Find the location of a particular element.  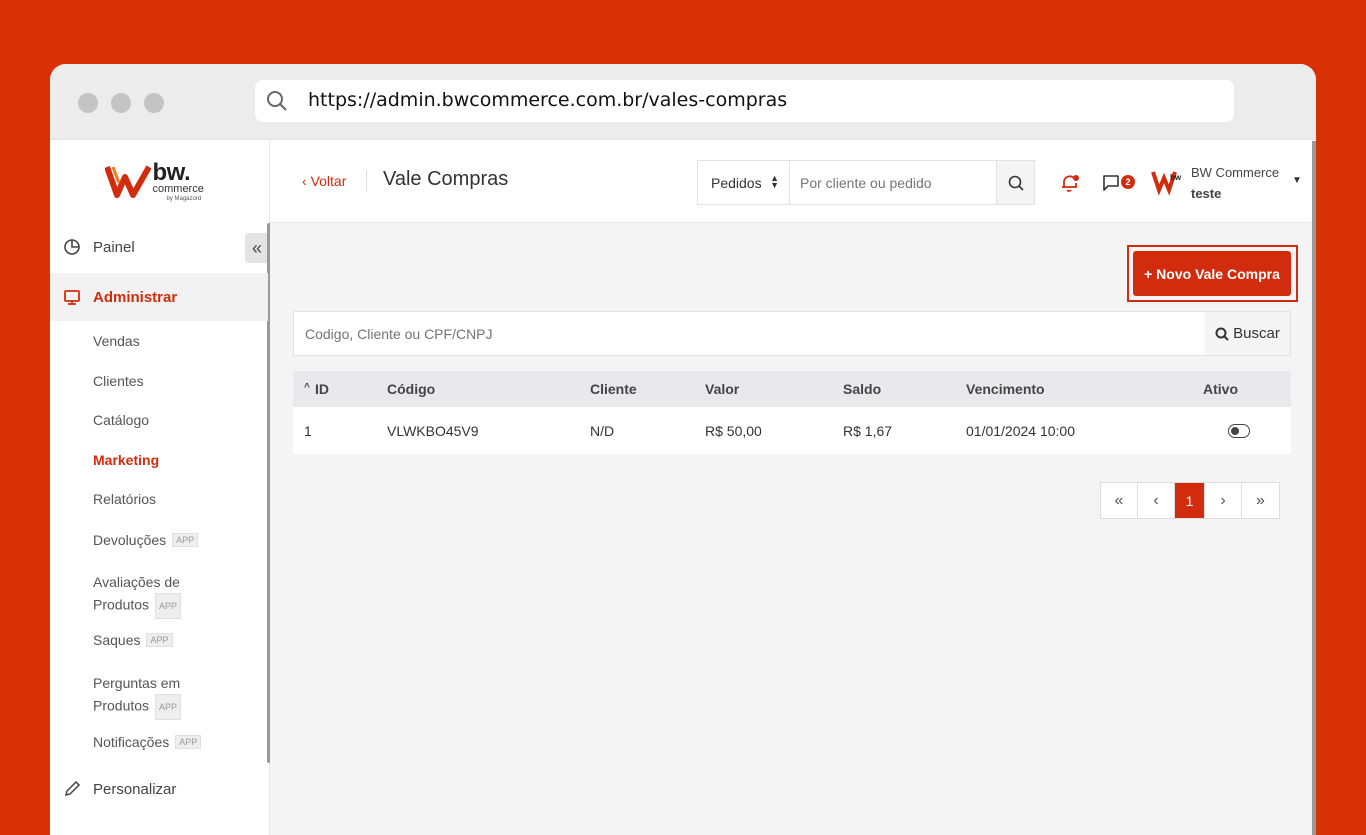

active-toggle is located at coordinates (1239, 431).